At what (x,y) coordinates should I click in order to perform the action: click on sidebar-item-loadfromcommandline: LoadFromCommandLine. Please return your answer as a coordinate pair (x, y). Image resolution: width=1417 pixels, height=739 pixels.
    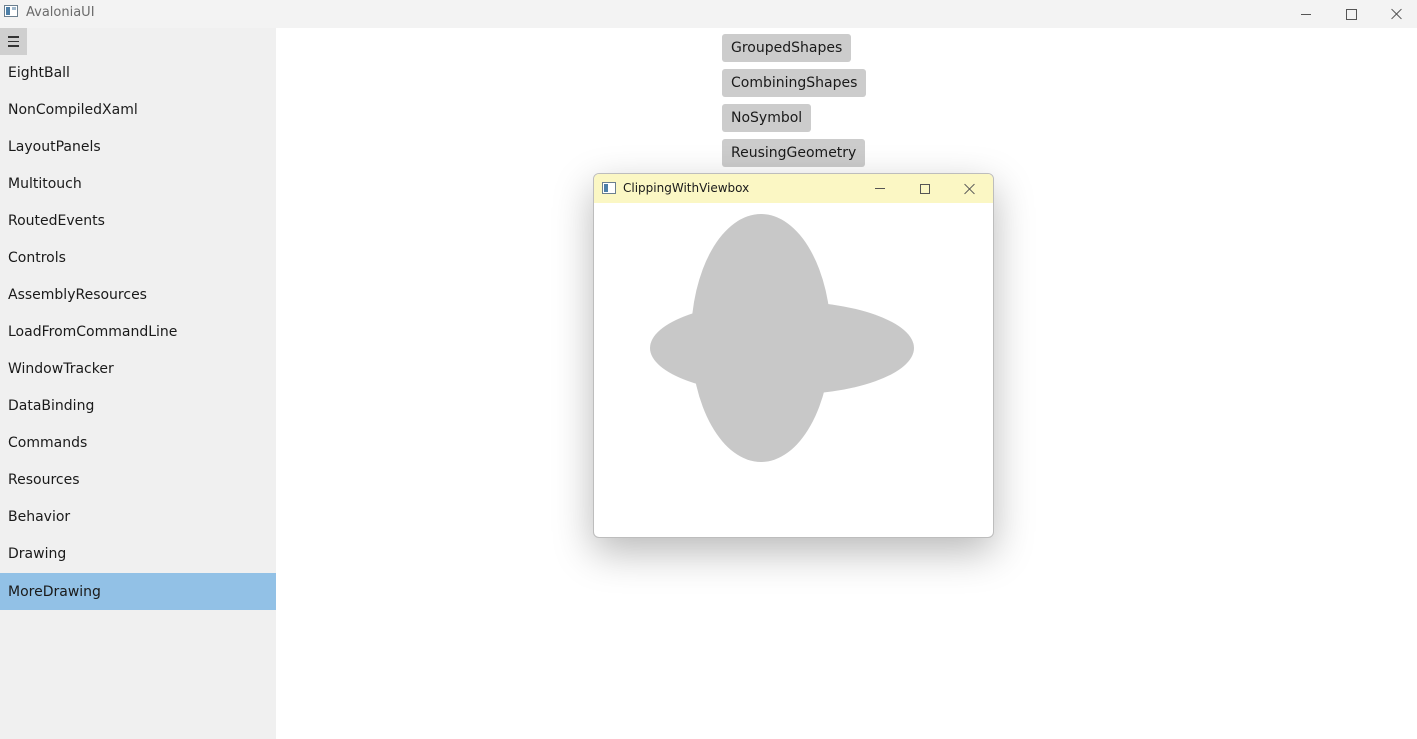
    Looking at the image, I should click on (138, 331).